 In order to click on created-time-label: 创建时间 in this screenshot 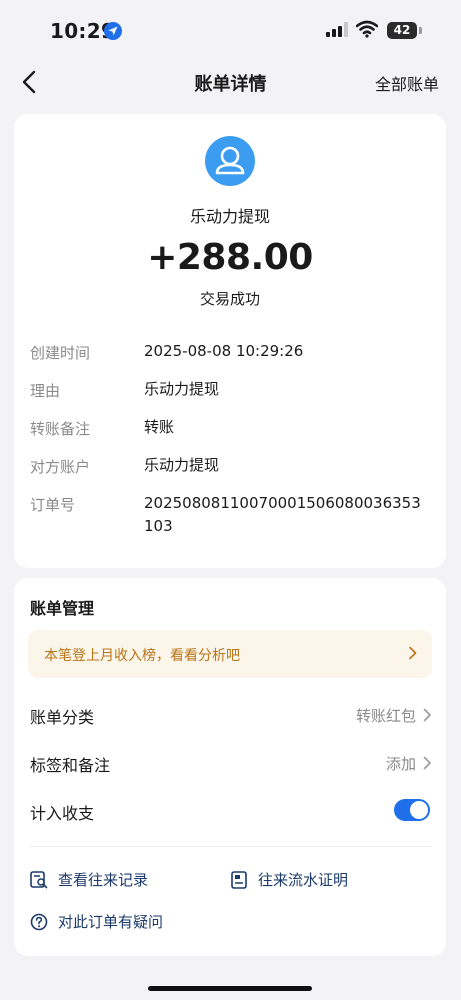, I will do `click(60, 353)`.